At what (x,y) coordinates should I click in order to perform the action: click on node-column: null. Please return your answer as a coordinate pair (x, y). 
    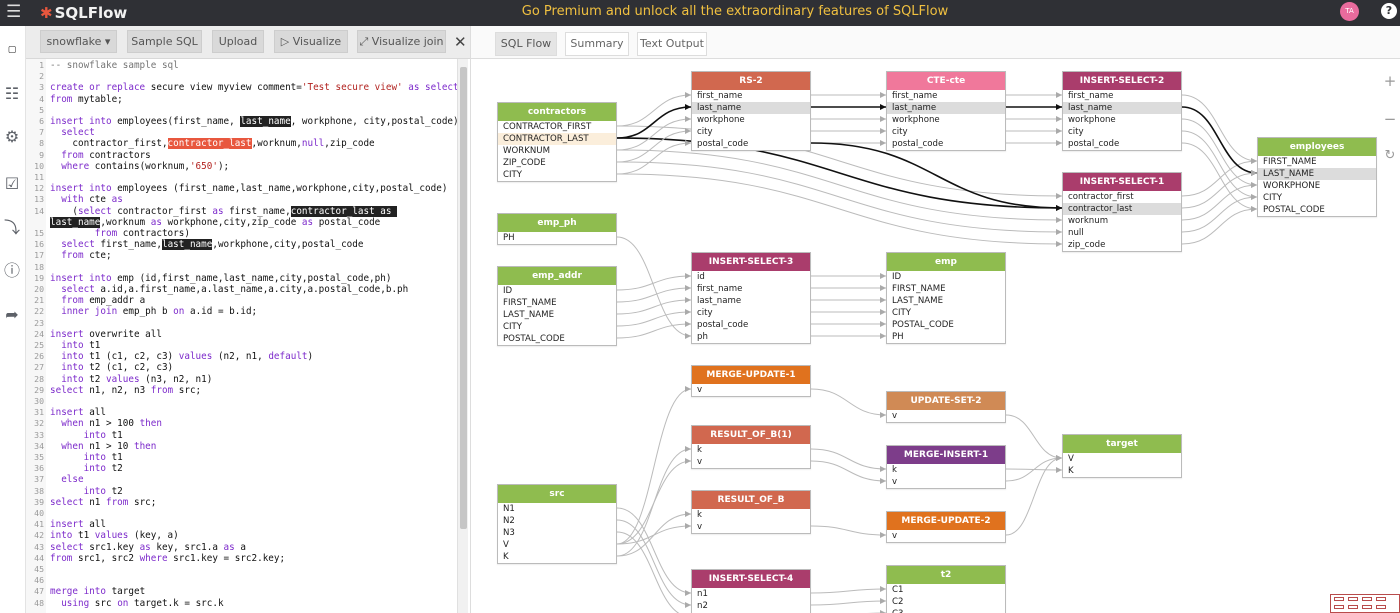
    Looking at the image, I should click on (1122, 233).